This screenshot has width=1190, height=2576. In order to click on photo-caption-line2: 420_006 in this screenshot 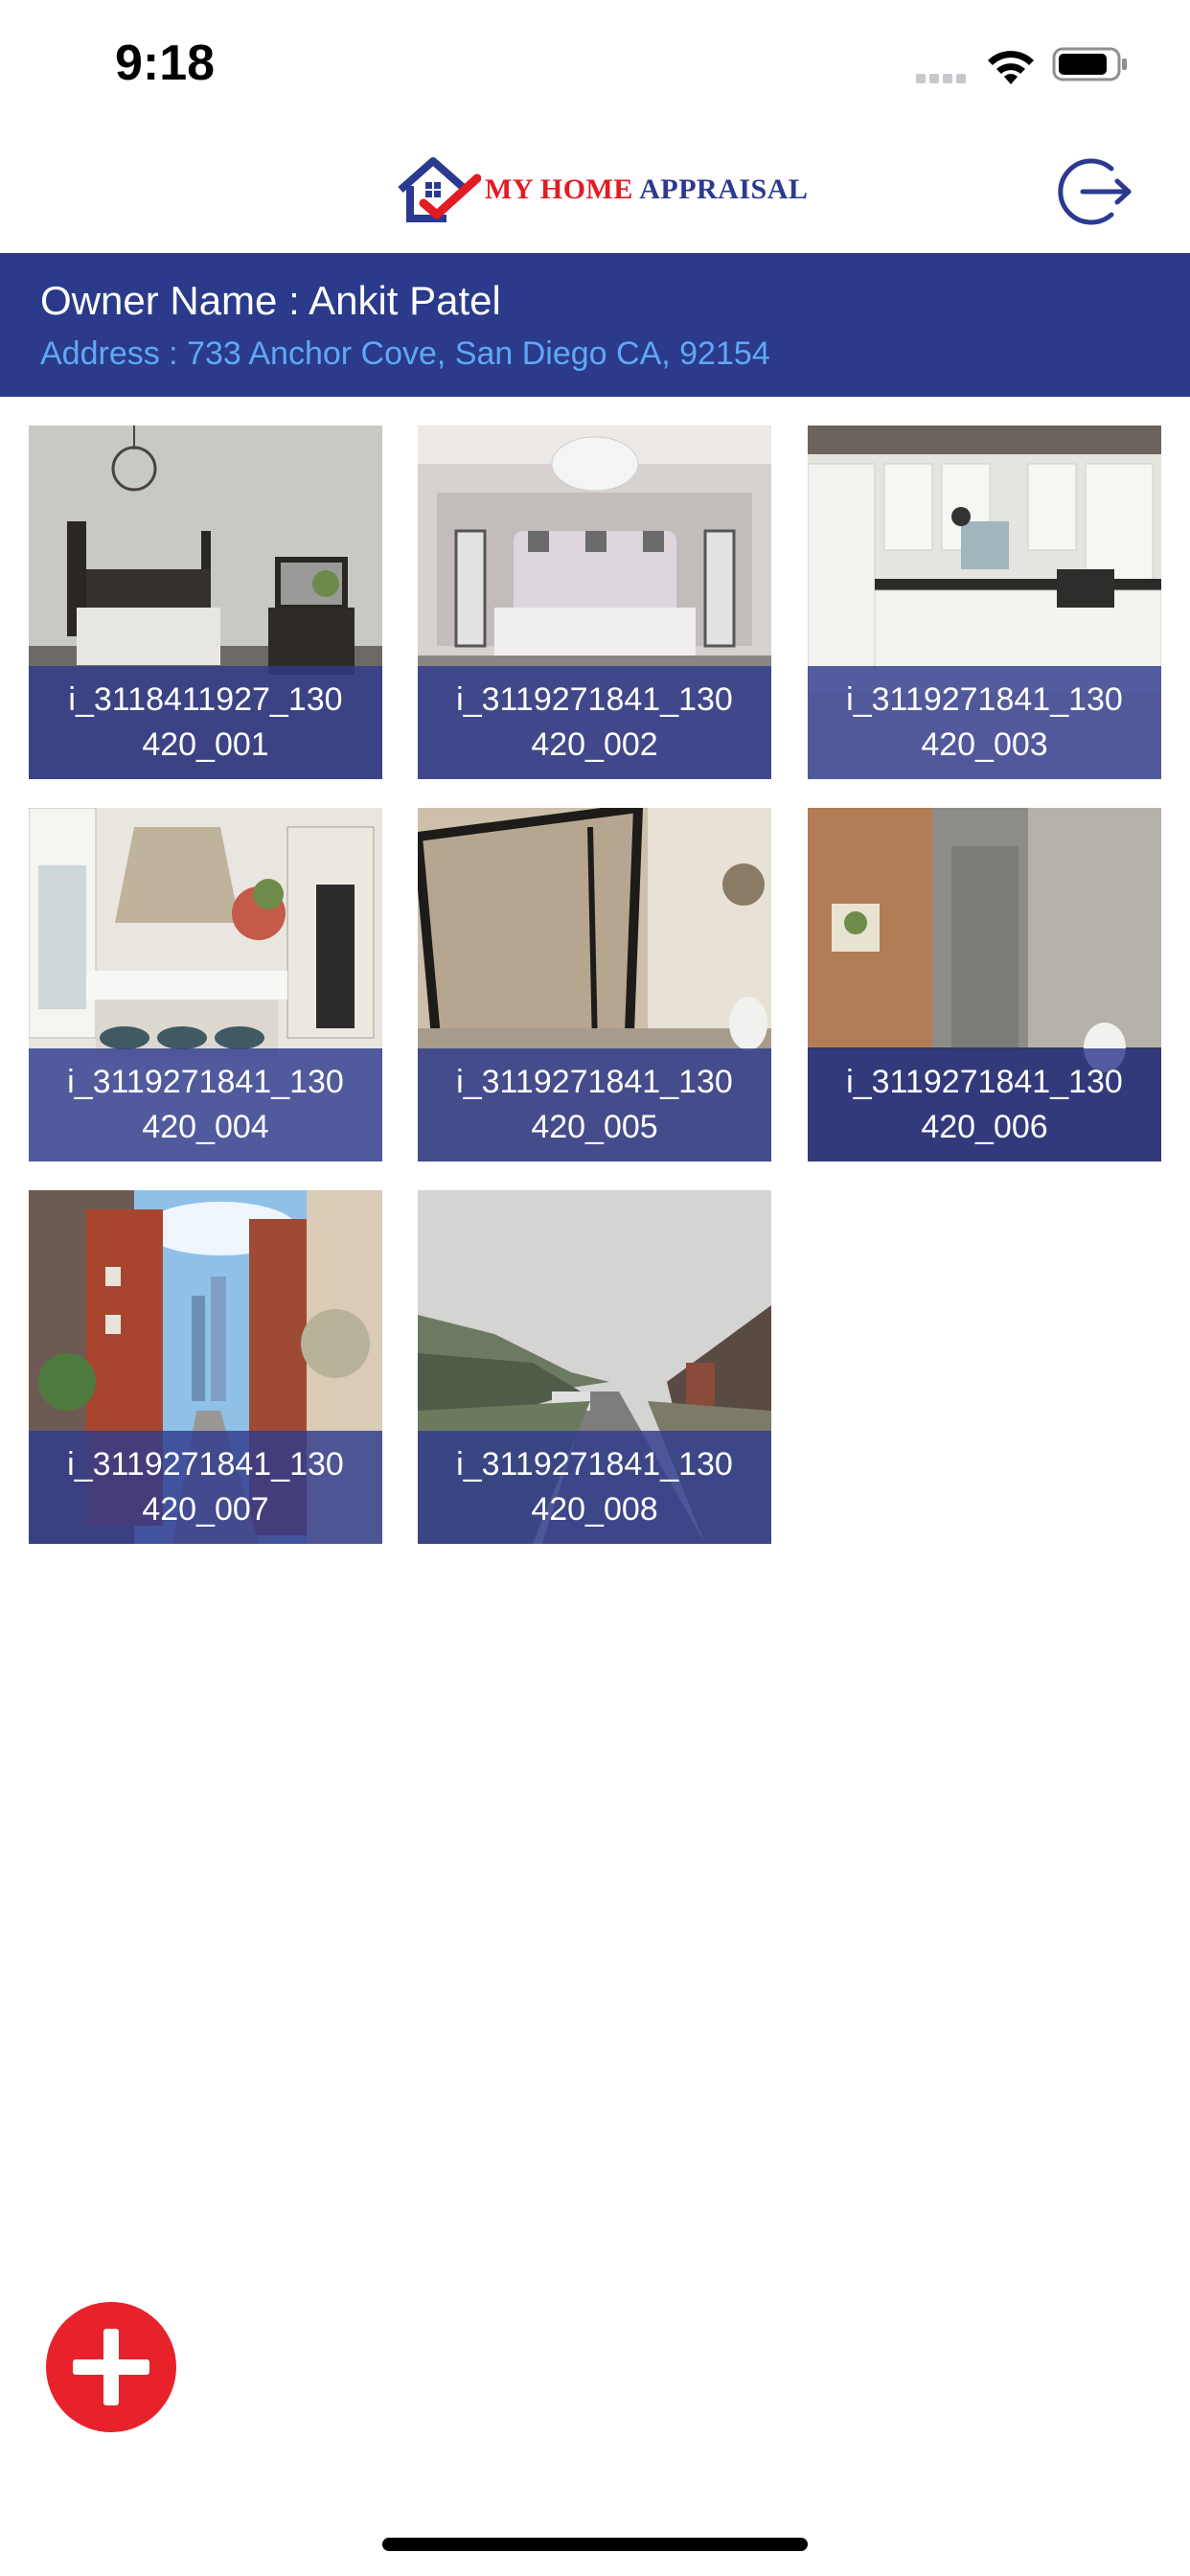, I will do `click(984, 1127)`.